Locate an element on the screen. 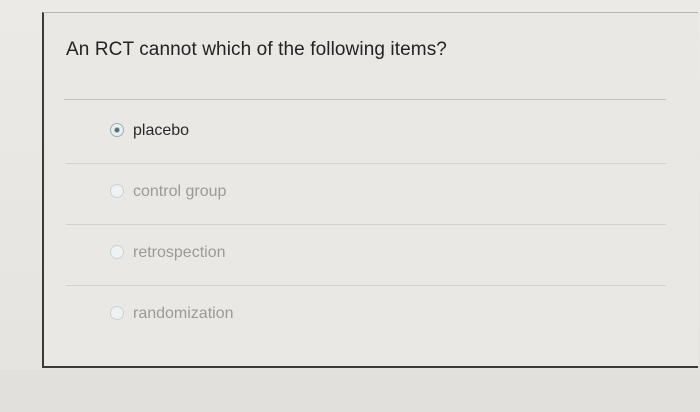 This screenshot has width=700, height=412. radio-selected-icon is located at coordinates (117, 130).